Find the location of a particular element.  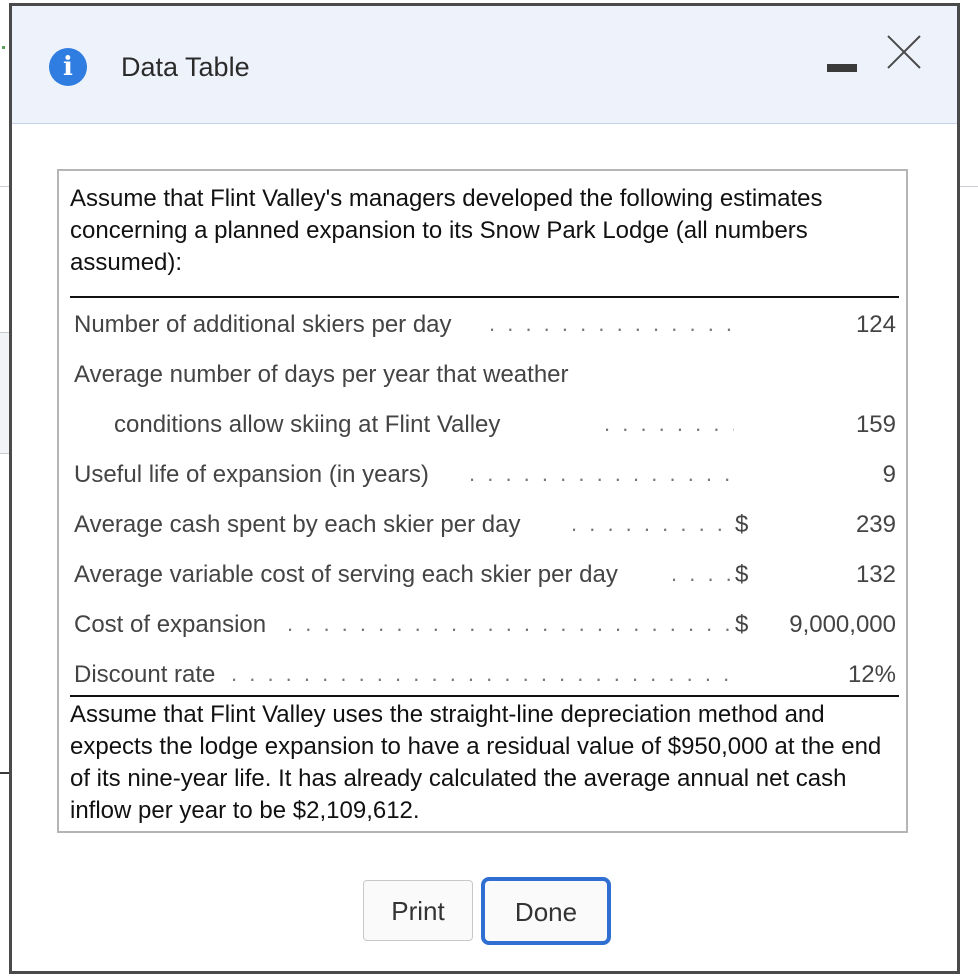

row-value: 9 is located at coordinates (889, 474).